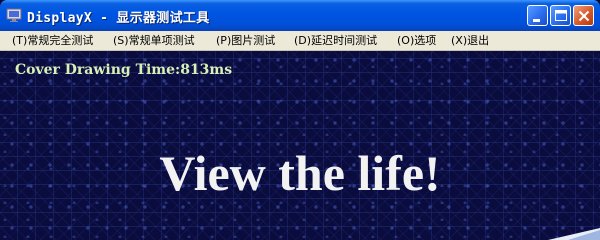 The height and width of the screenshot is (240, 600). I want to click on maximize-button, so click(560, 15).